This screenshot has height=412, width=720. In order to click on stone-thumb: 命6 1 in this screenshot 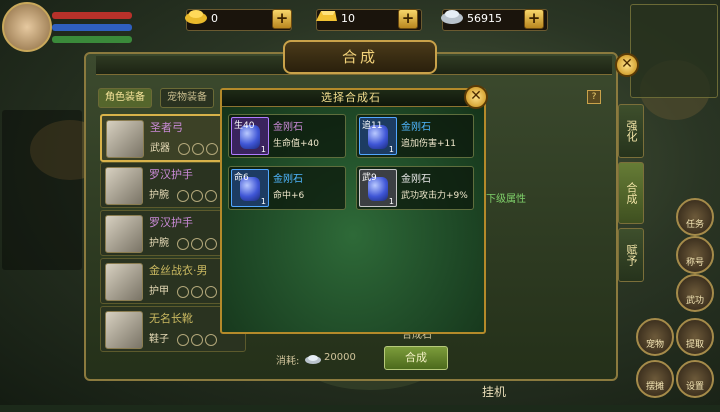, I will do `click(250, 188)`.